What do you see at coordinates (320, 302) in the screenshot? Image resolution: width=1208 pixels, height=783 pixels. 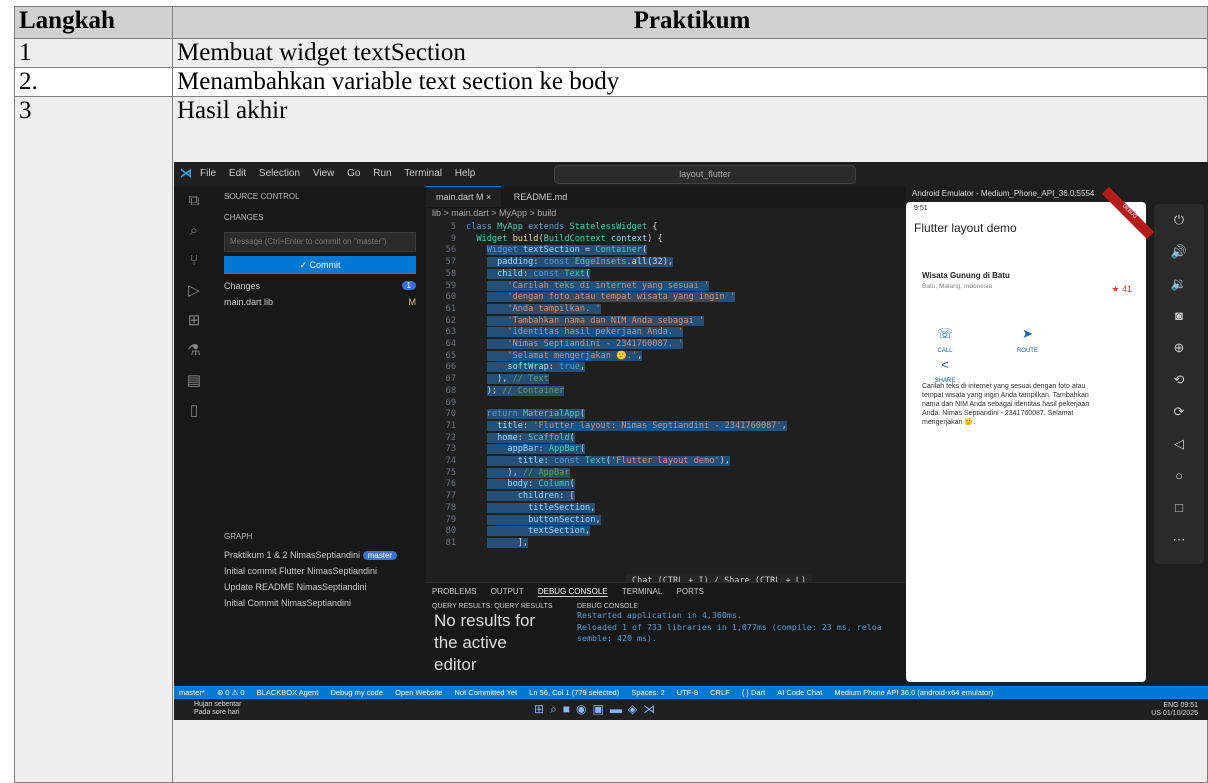 I see `changed-file-item: main.dart lib M` at bounding box center [320, 302].